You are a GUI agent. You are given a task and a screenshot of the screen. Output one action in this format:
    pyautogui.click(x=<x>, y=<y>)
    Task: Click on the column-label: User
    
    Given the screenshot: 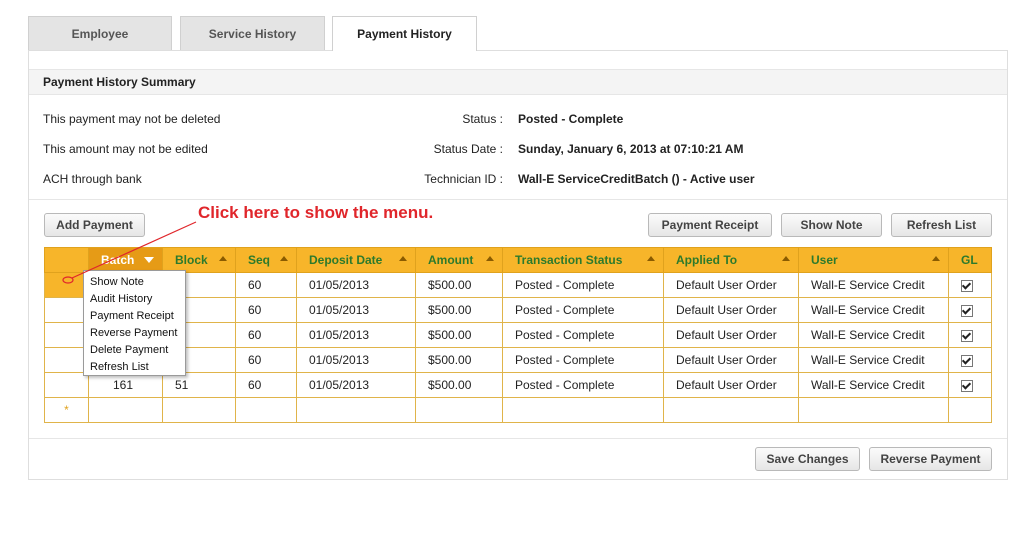 What is the action you would take?
    pyautogui.click(x=824, y=260)
    